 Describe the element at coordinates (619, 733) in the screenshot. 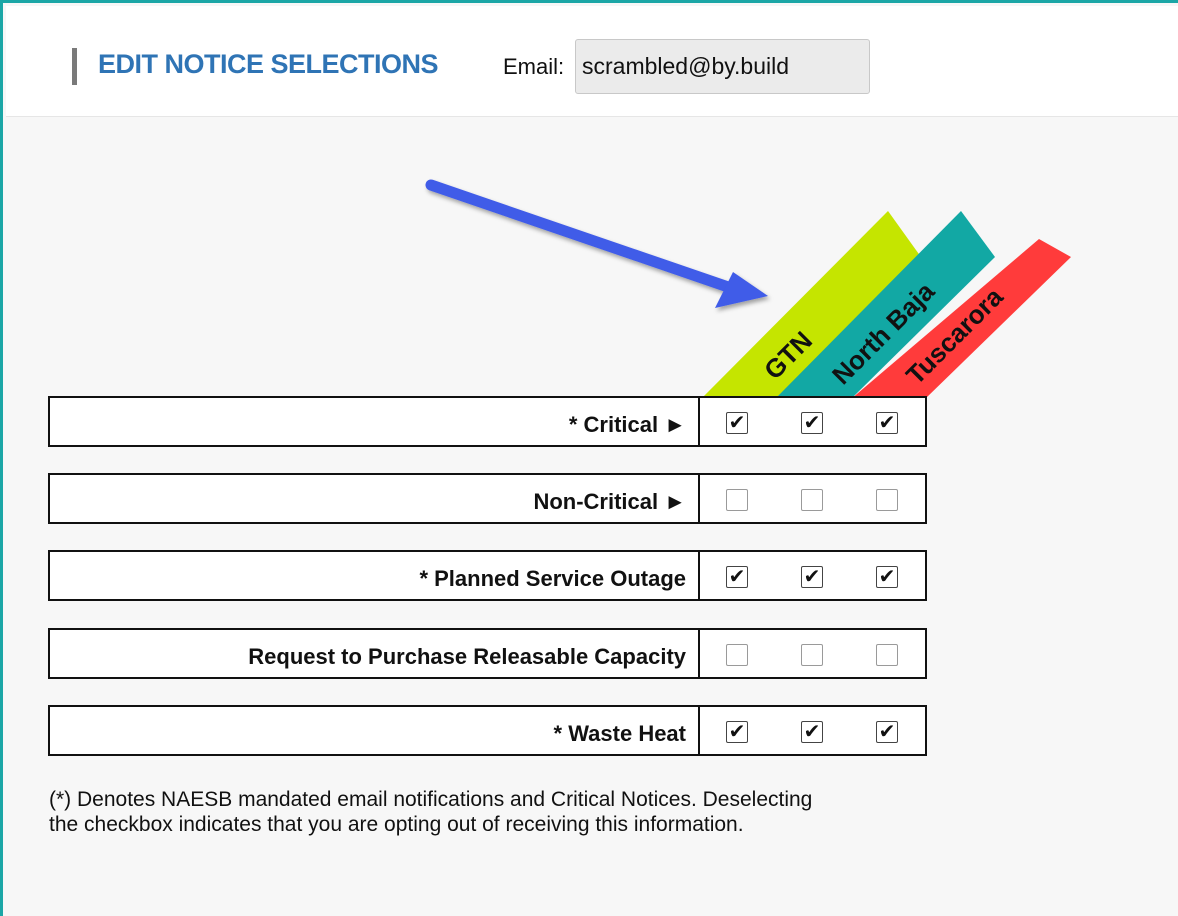

I see `row-label: * Waste Heat` at that location.